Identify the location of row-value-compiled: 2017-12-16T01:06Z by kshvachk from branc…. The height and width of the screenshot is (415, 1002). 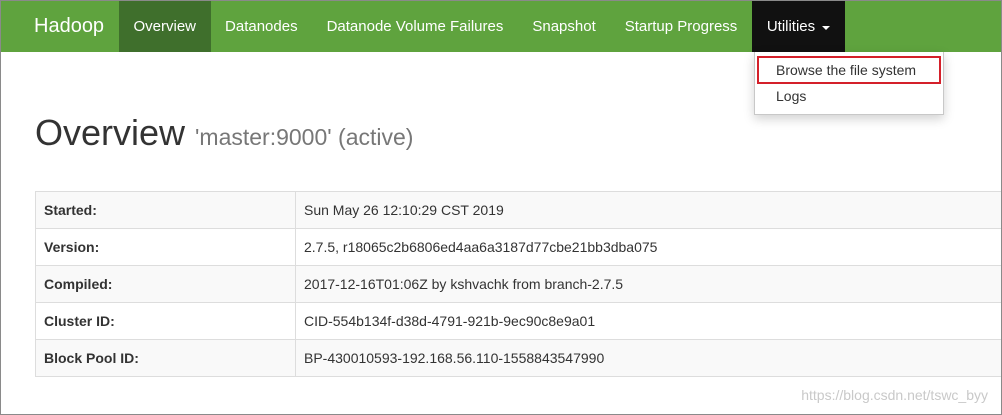
(648, 284).